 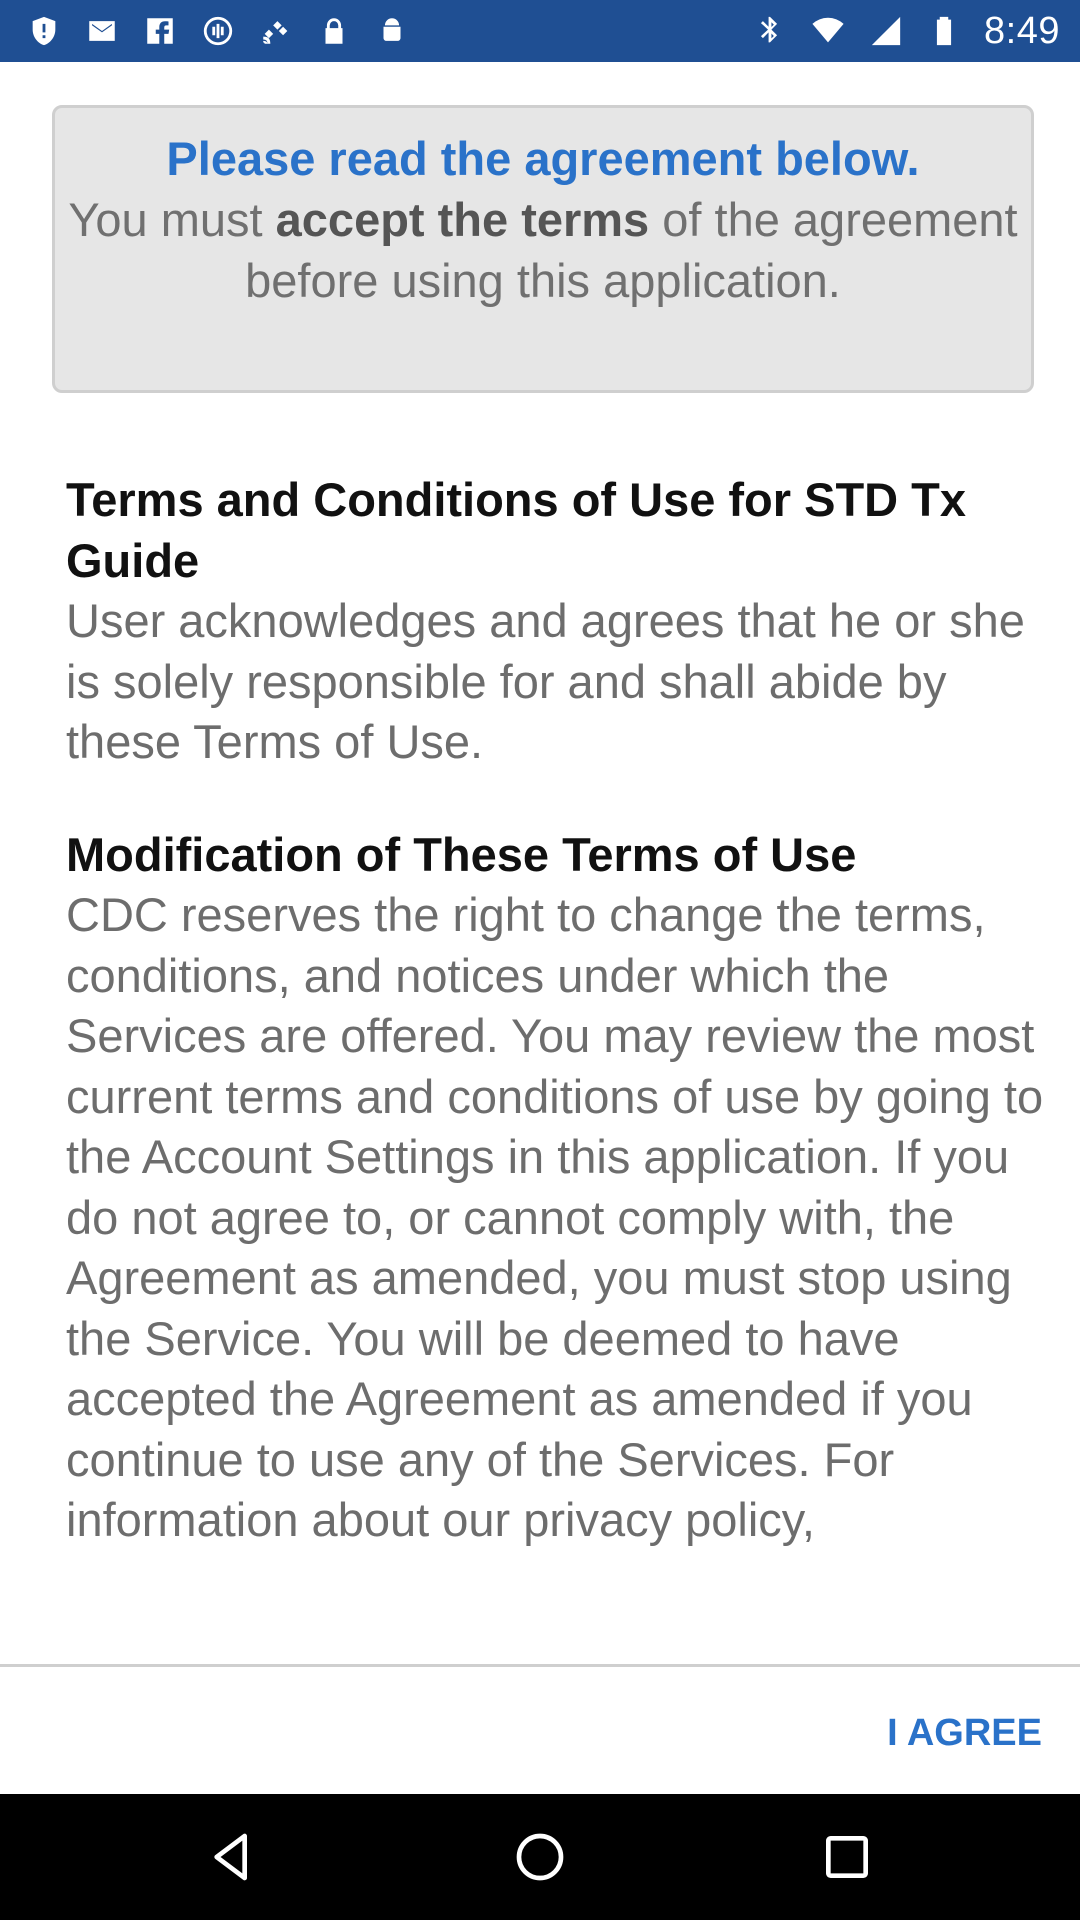 I want to click on notice-text-before: You must, so click(x=172, y=219).